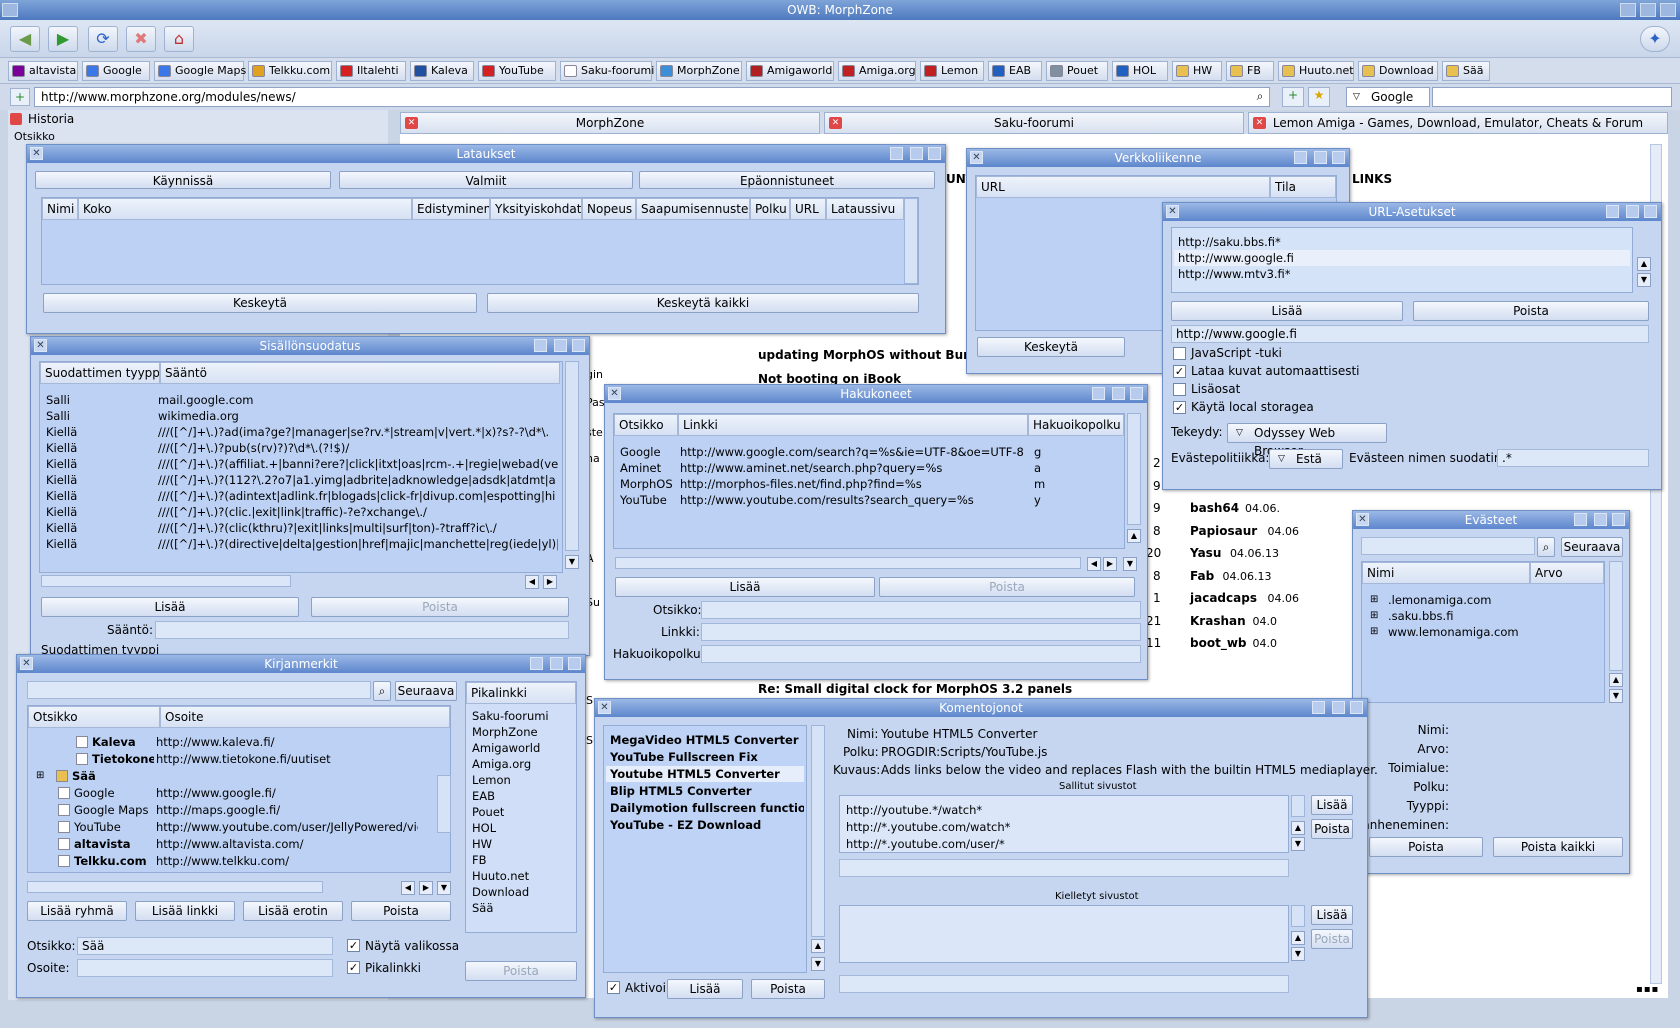  Describe the element at coordinates (358, 416) in the screenshot. I see `filter-rule: wikimedia.org` at that location.